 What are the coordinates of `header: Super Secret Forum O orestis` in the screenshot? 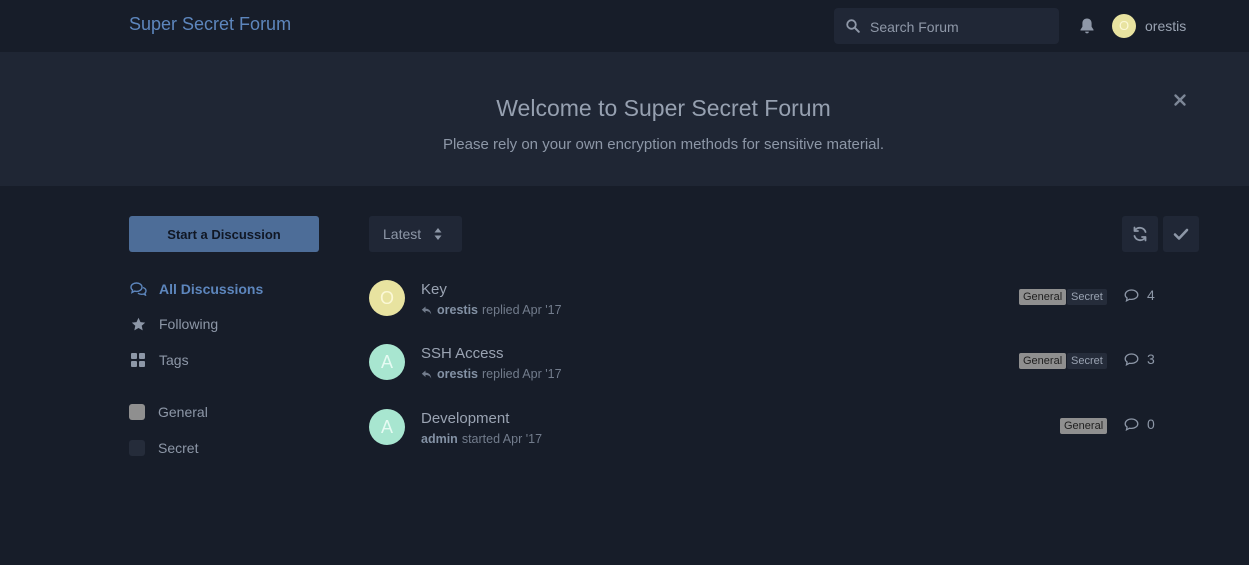 It's located at (624, 26).